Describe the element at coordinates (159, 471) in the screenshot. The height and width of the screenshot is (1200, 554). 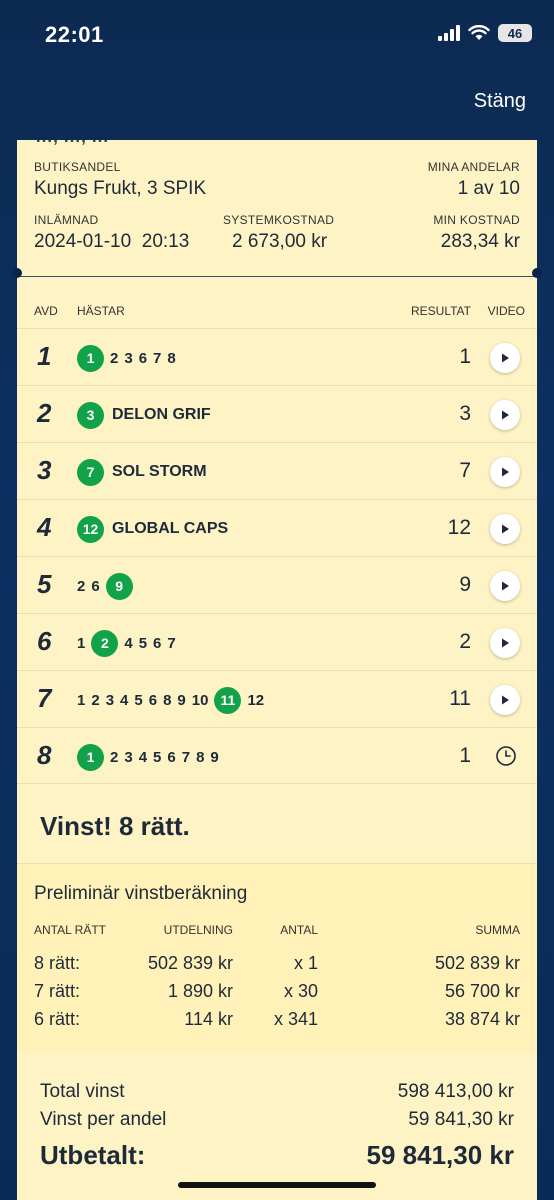
I see `horse-name: SOL STORM` at that location.